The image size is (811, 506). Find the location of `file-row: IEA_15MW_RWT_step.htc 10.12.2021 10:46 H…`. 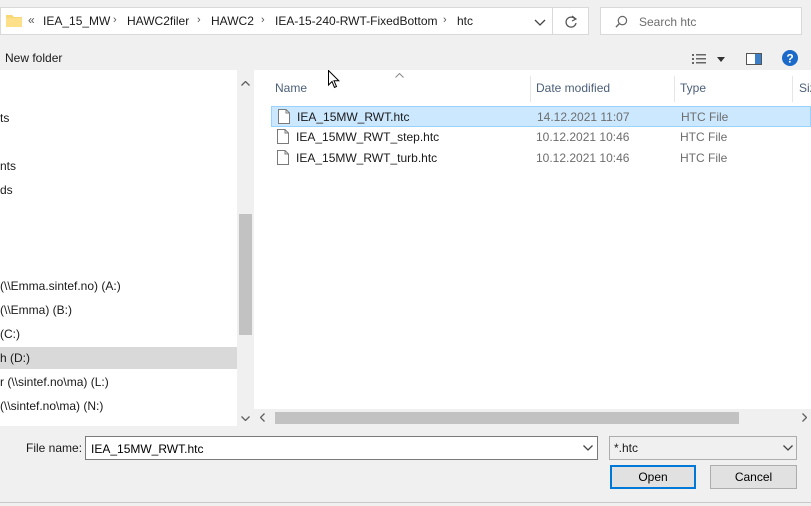

file-row: IEA_15MW_RWT_step.htc 10.12.2021 10:46 H… is located at coordinates (541, 137).